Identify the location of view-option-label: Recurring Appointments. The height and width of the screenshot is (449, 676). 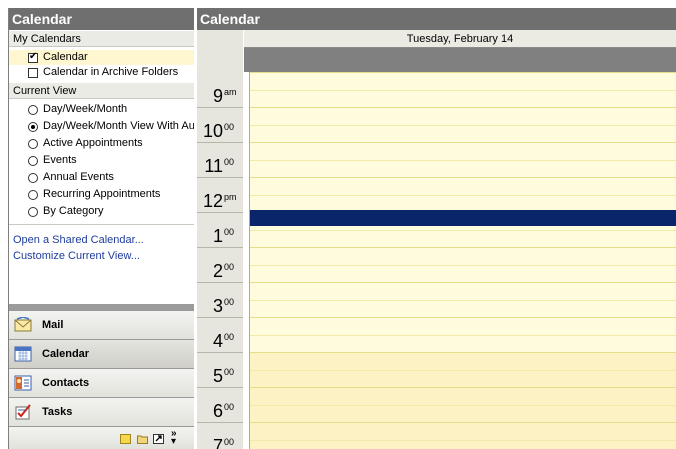
(102, 194).